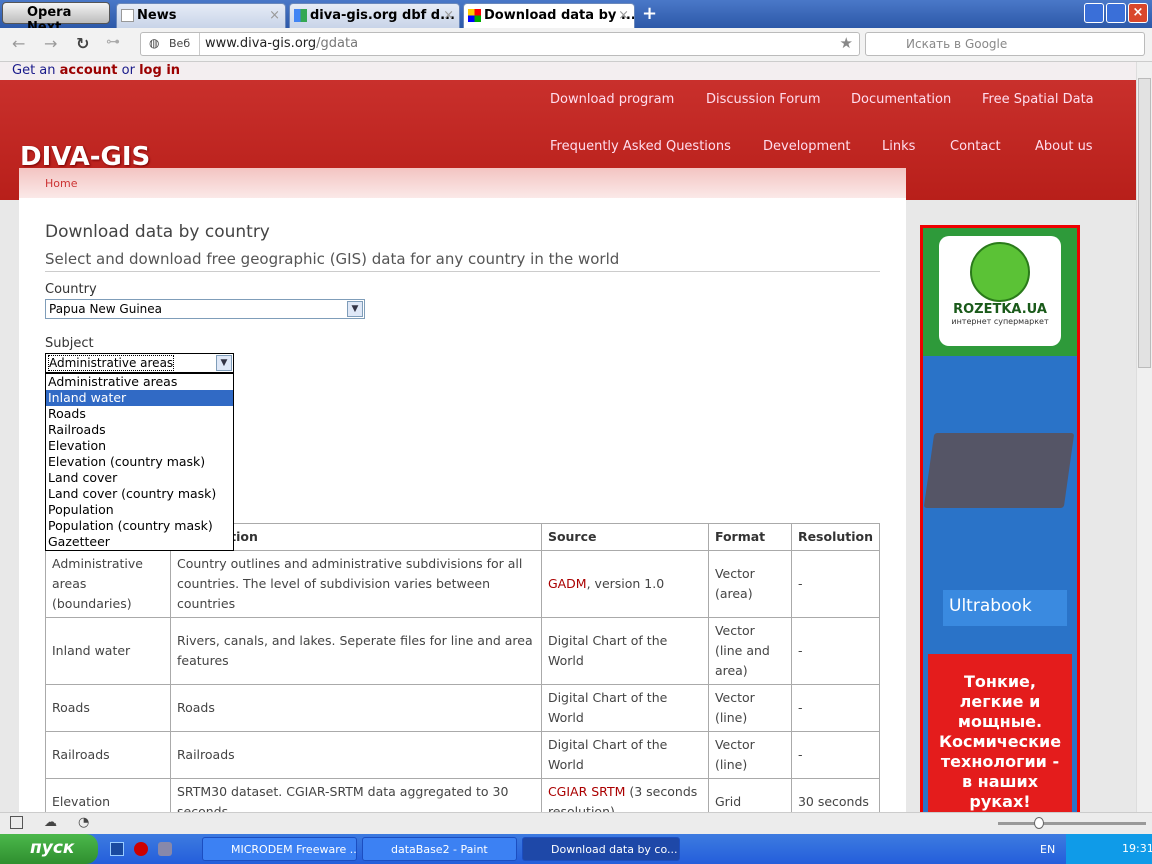 The image size is (1152, 864). I want to click on laptop-image, so click(999, 470).